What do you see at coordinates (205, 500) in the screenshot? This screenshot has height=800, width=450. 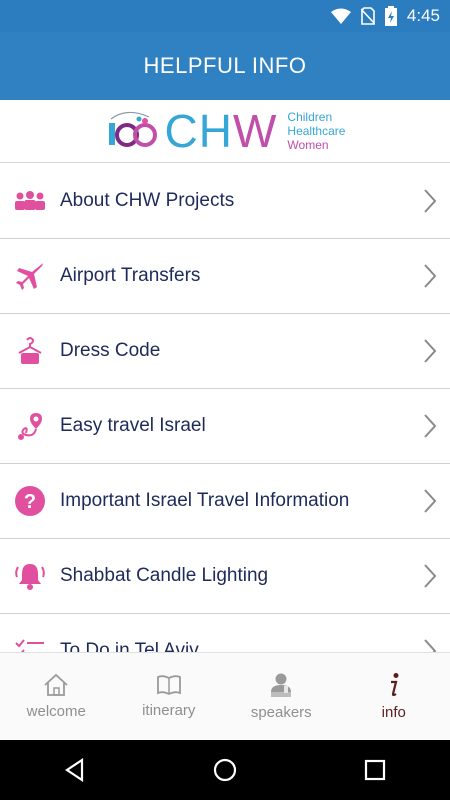 I see `list-item-label: Important Israel Travel Information` at bounding box center [205, 500].